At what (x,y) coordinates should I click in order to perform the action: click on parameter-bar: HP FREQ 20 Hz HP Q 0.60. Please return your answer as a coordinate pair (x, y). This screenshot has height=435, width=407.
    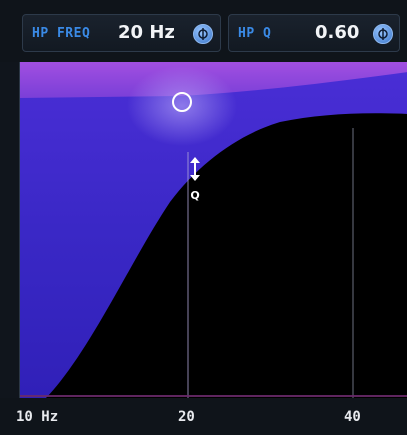
    Looking at the image, I should click on (203, 31).